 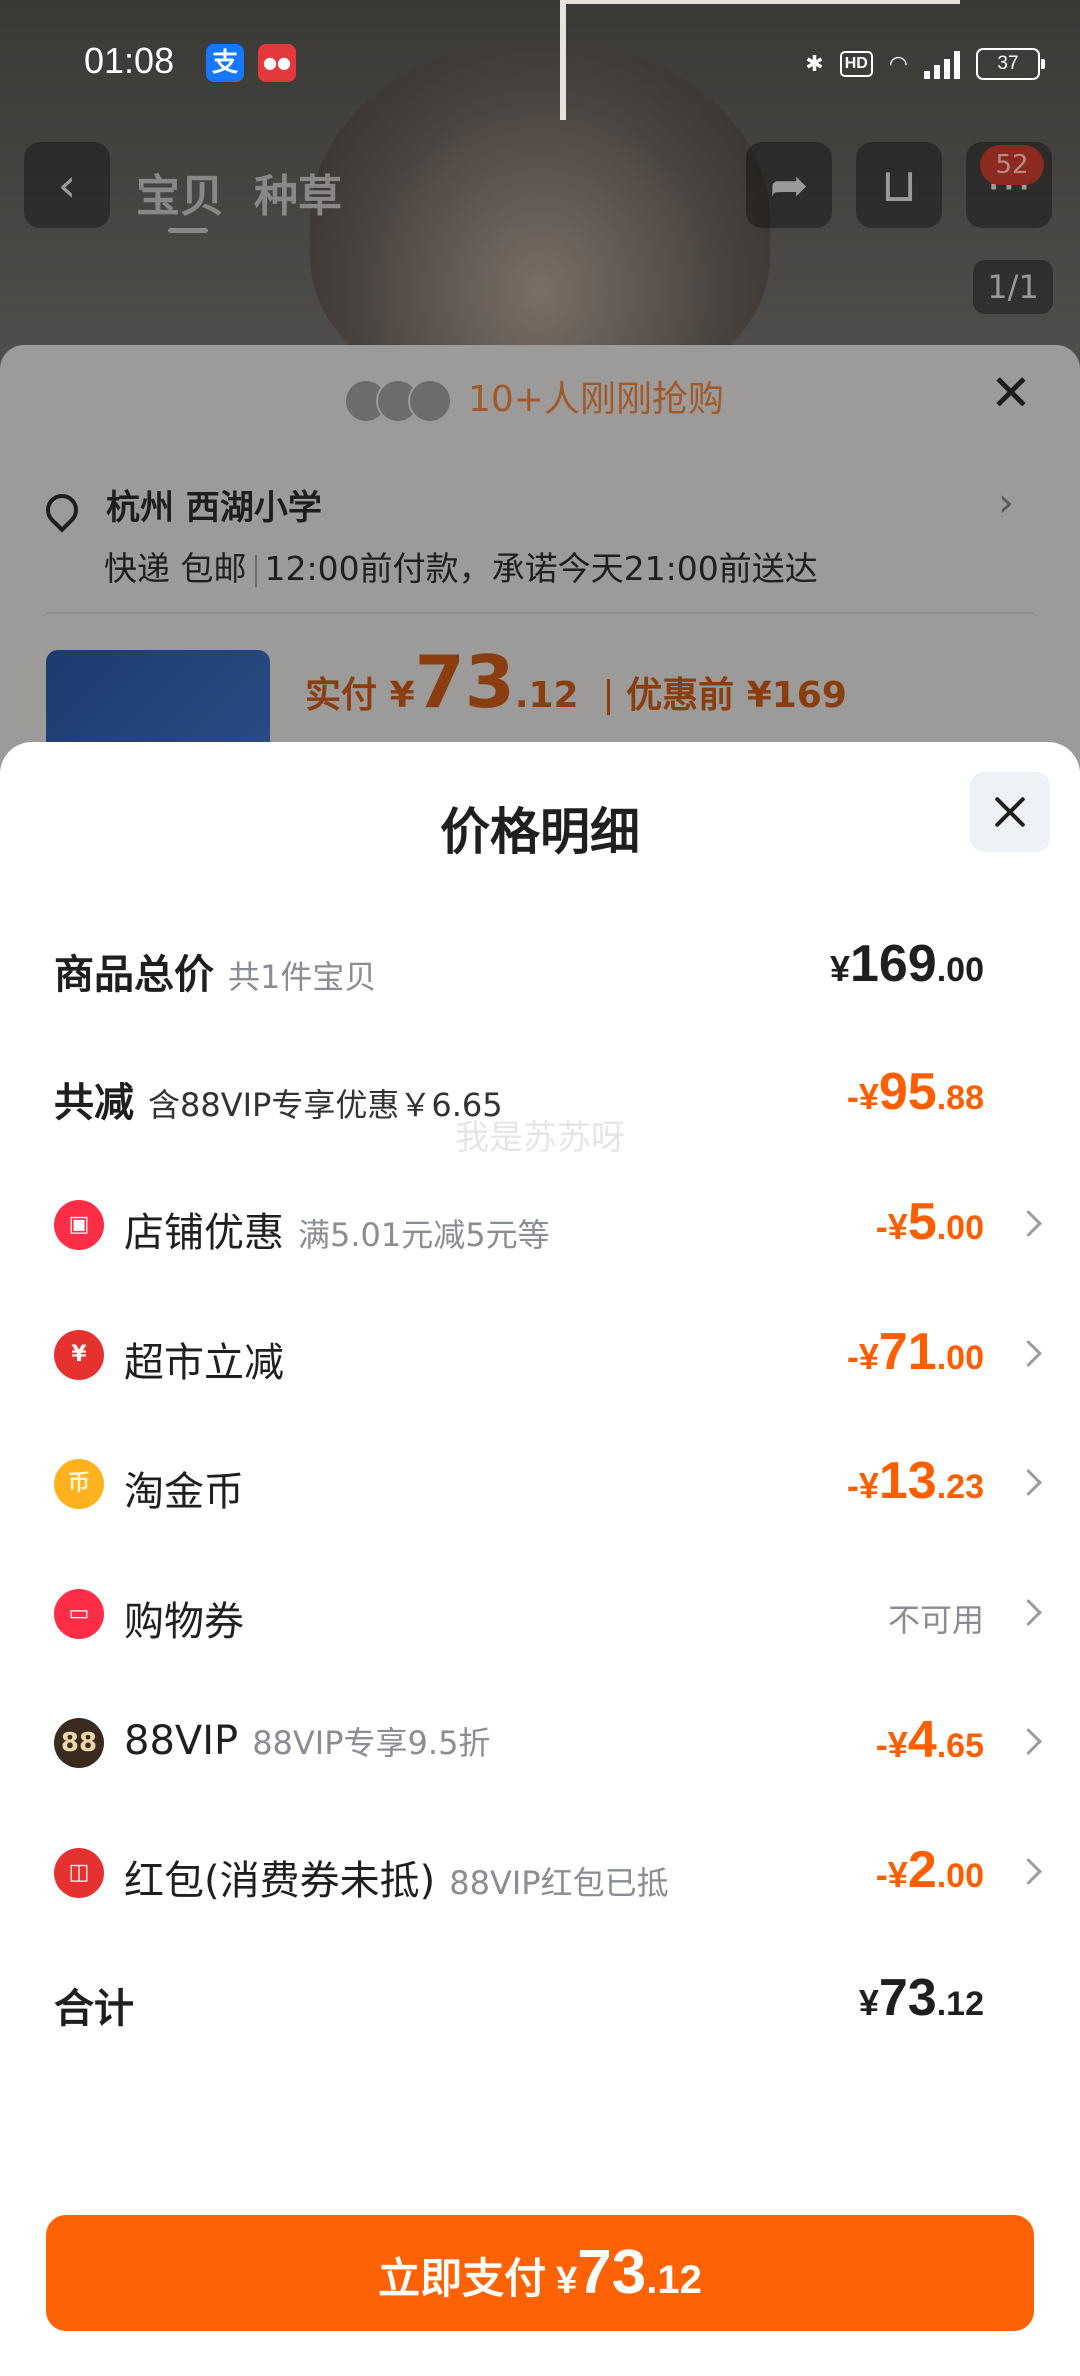 I want to click on row-amount: -¥95.88, so click(x=915, y=1092).